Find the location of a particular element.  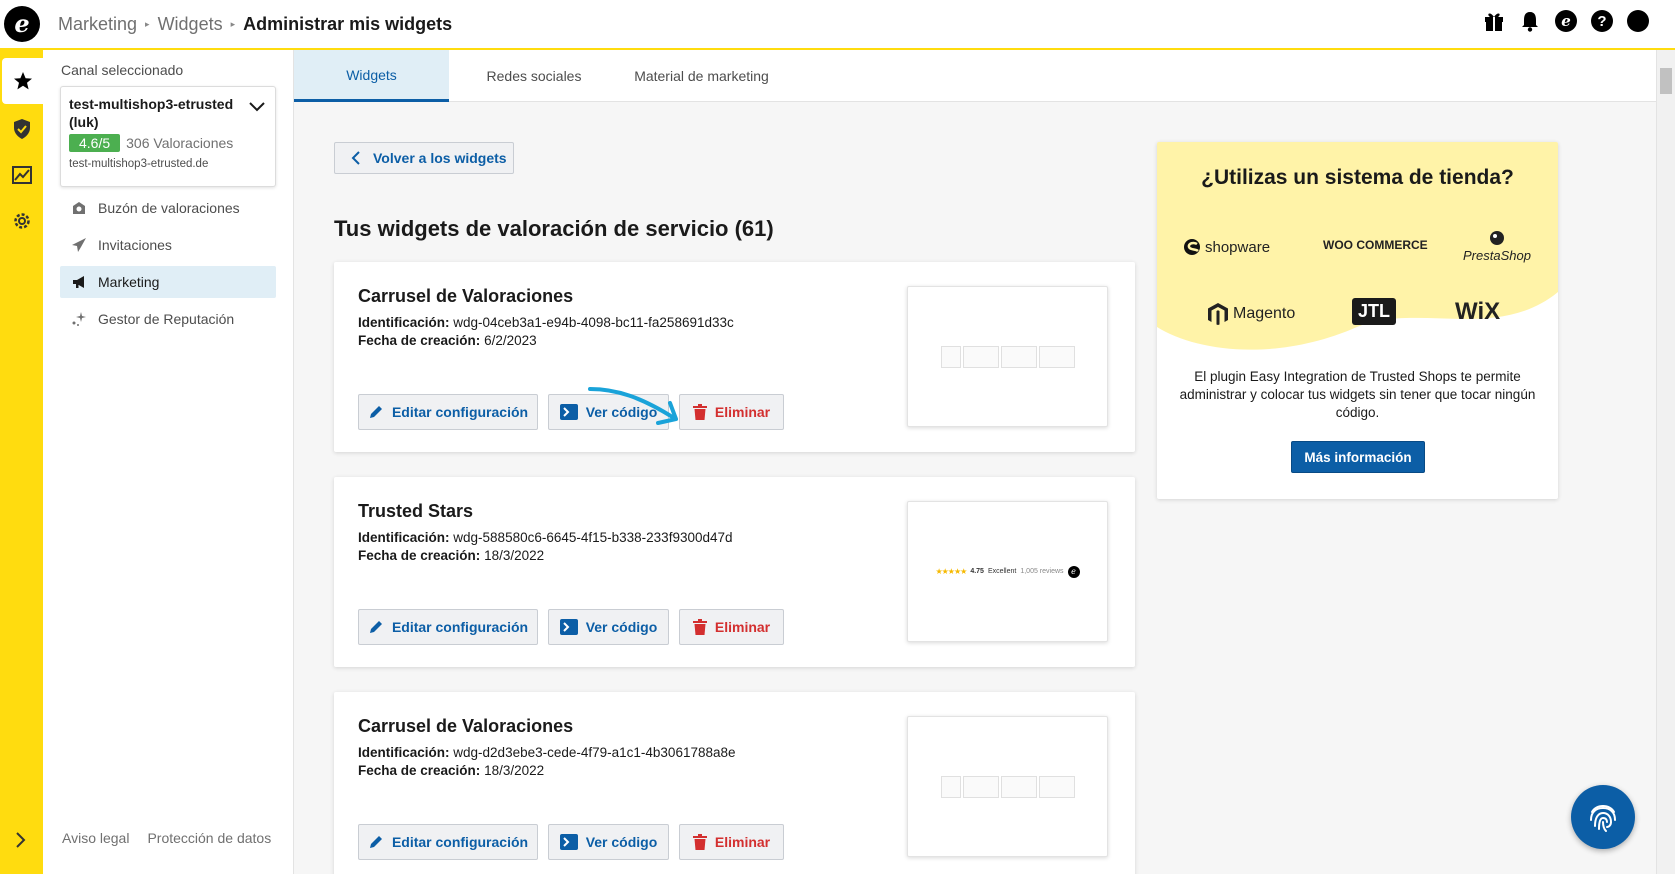

expand-sidebar-icon is located at coordinates (20, 841).